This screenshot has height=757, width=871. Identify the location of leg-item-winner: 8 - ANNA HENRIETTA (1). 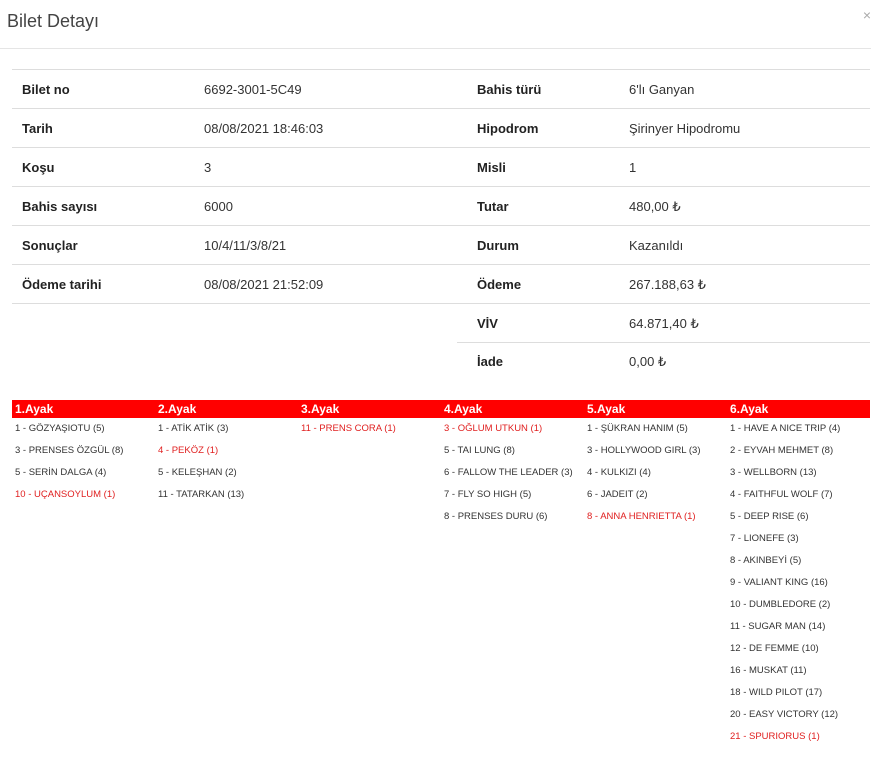
(641, 516).